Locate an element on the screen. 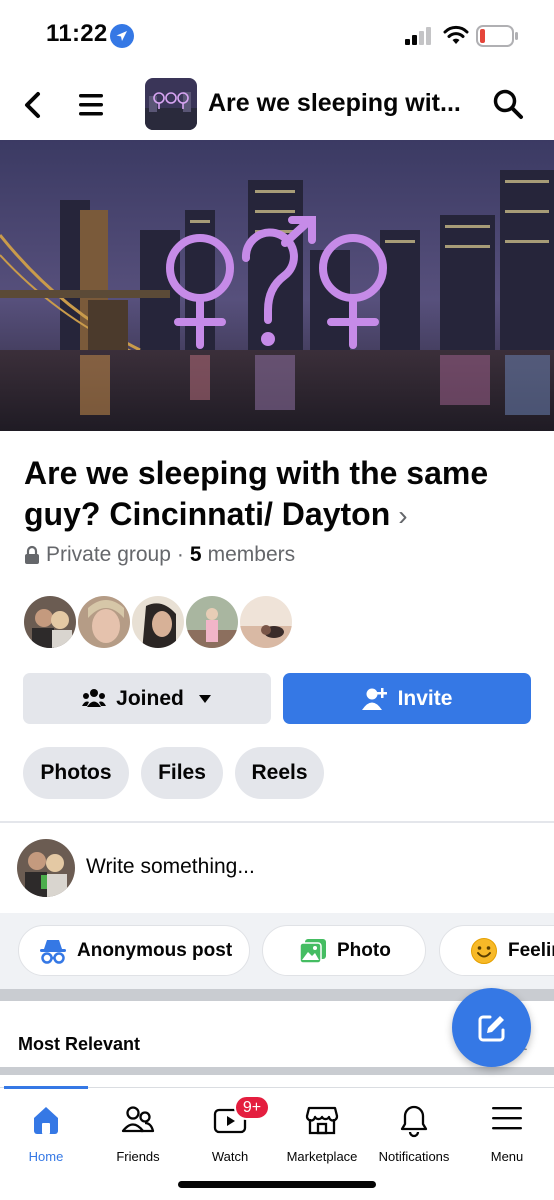  tab-label: Menu is located at coordinates (507, 1156).